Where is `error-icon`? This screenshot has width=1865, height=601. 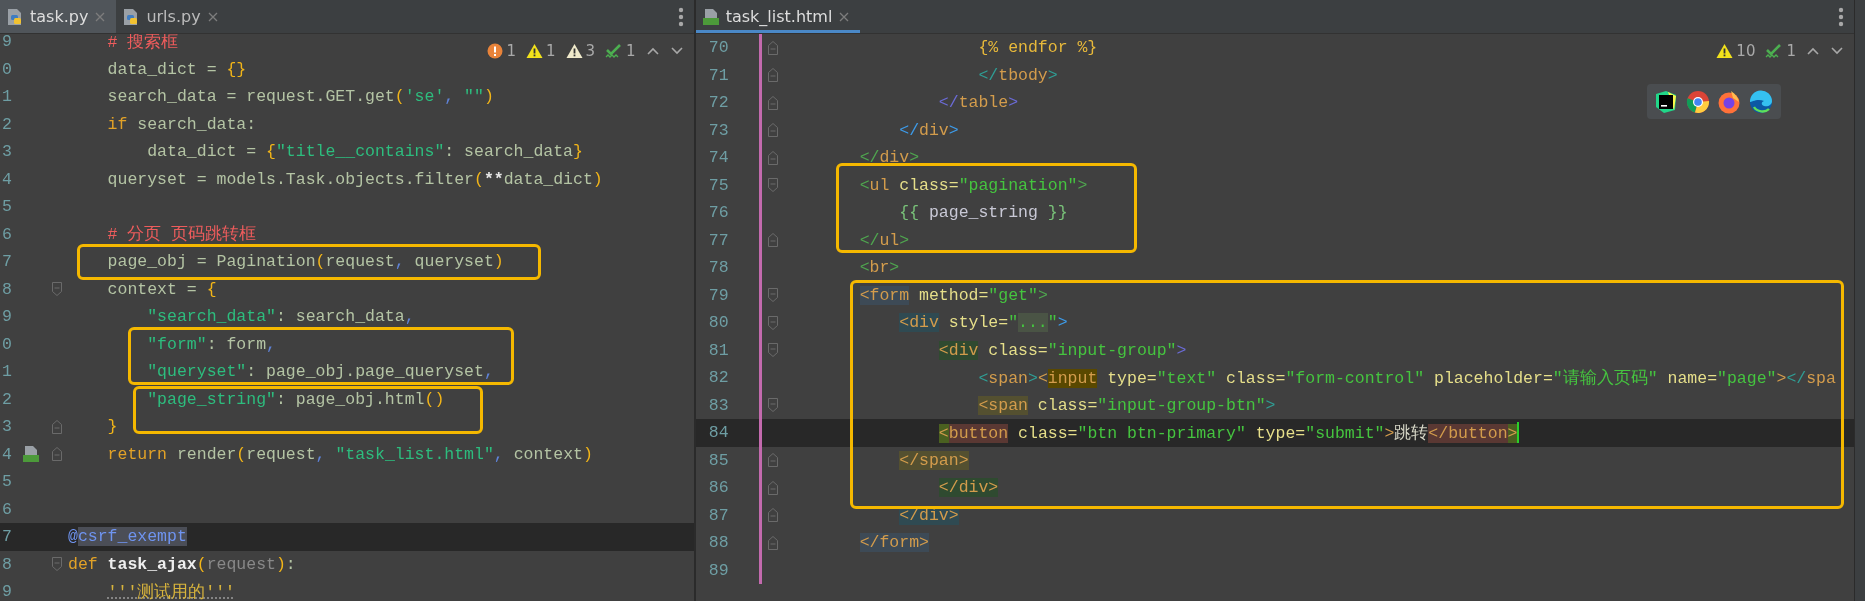 error-icon is located at coordinates (495, 51).